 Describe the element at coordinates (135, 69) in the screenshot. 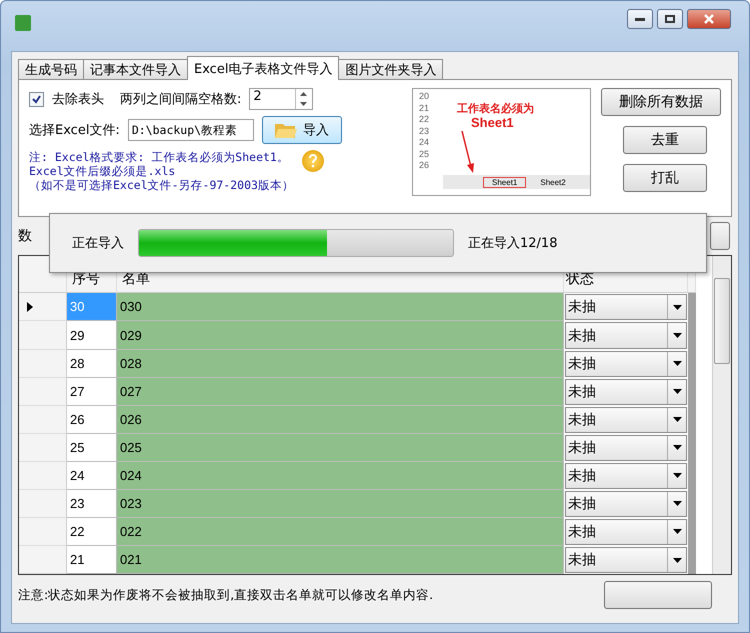

I see `tab: 记事本文件导入` at that location.